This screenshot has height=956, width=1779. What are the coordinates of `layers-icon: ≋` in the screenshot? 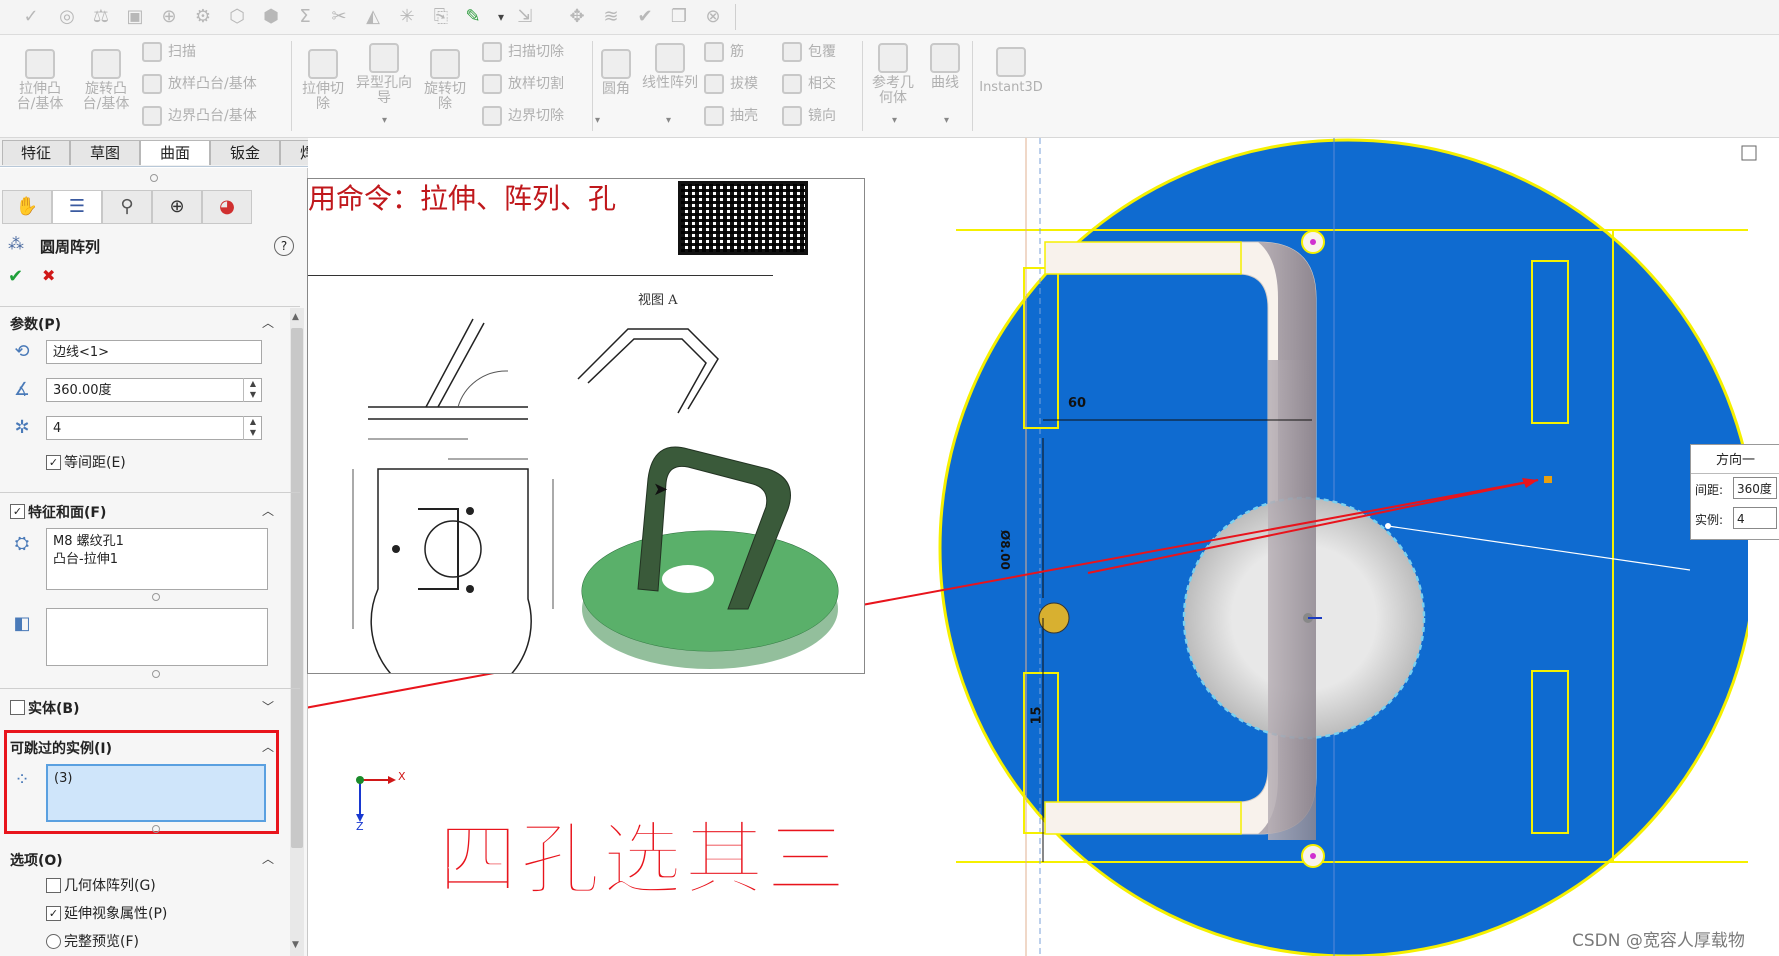 It's located at (611, 17).